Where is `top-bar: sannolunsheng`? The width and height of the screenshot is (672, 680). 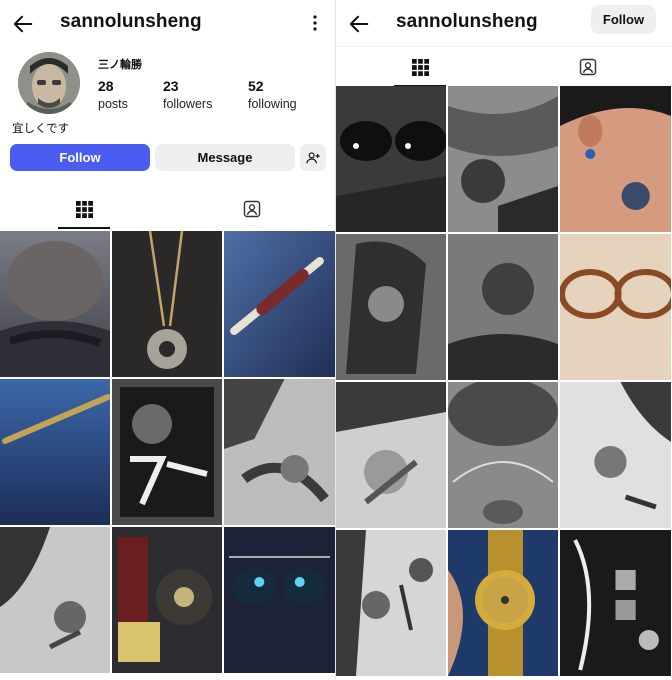 top-bar: sannolunsheng is located at coordinates (168, 23).